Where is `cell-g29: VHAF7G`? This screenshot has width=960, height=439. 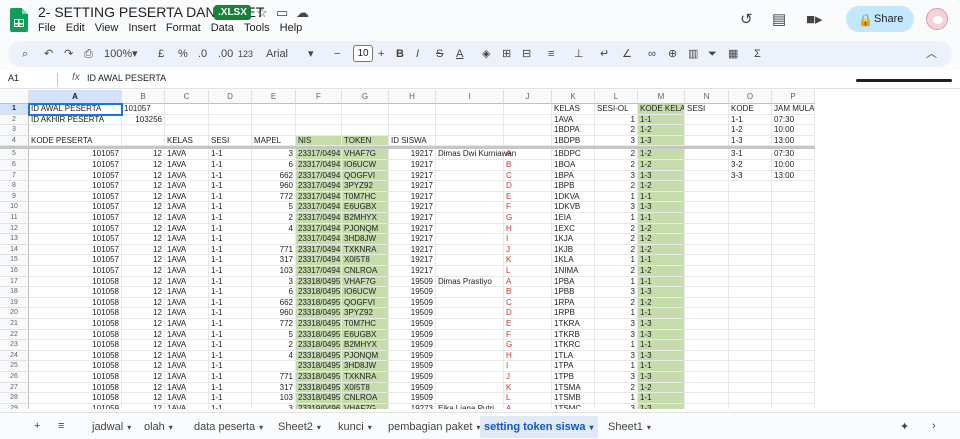
cell-g29: VHAF7G is located at coordinates (365, 406).